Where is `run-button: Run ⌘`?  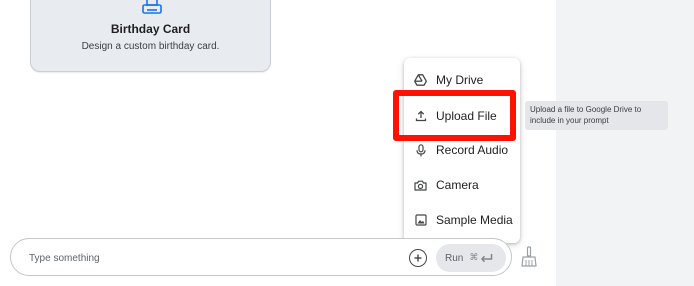
run-button: Run ⌘ is located at coordinates (471, 258).